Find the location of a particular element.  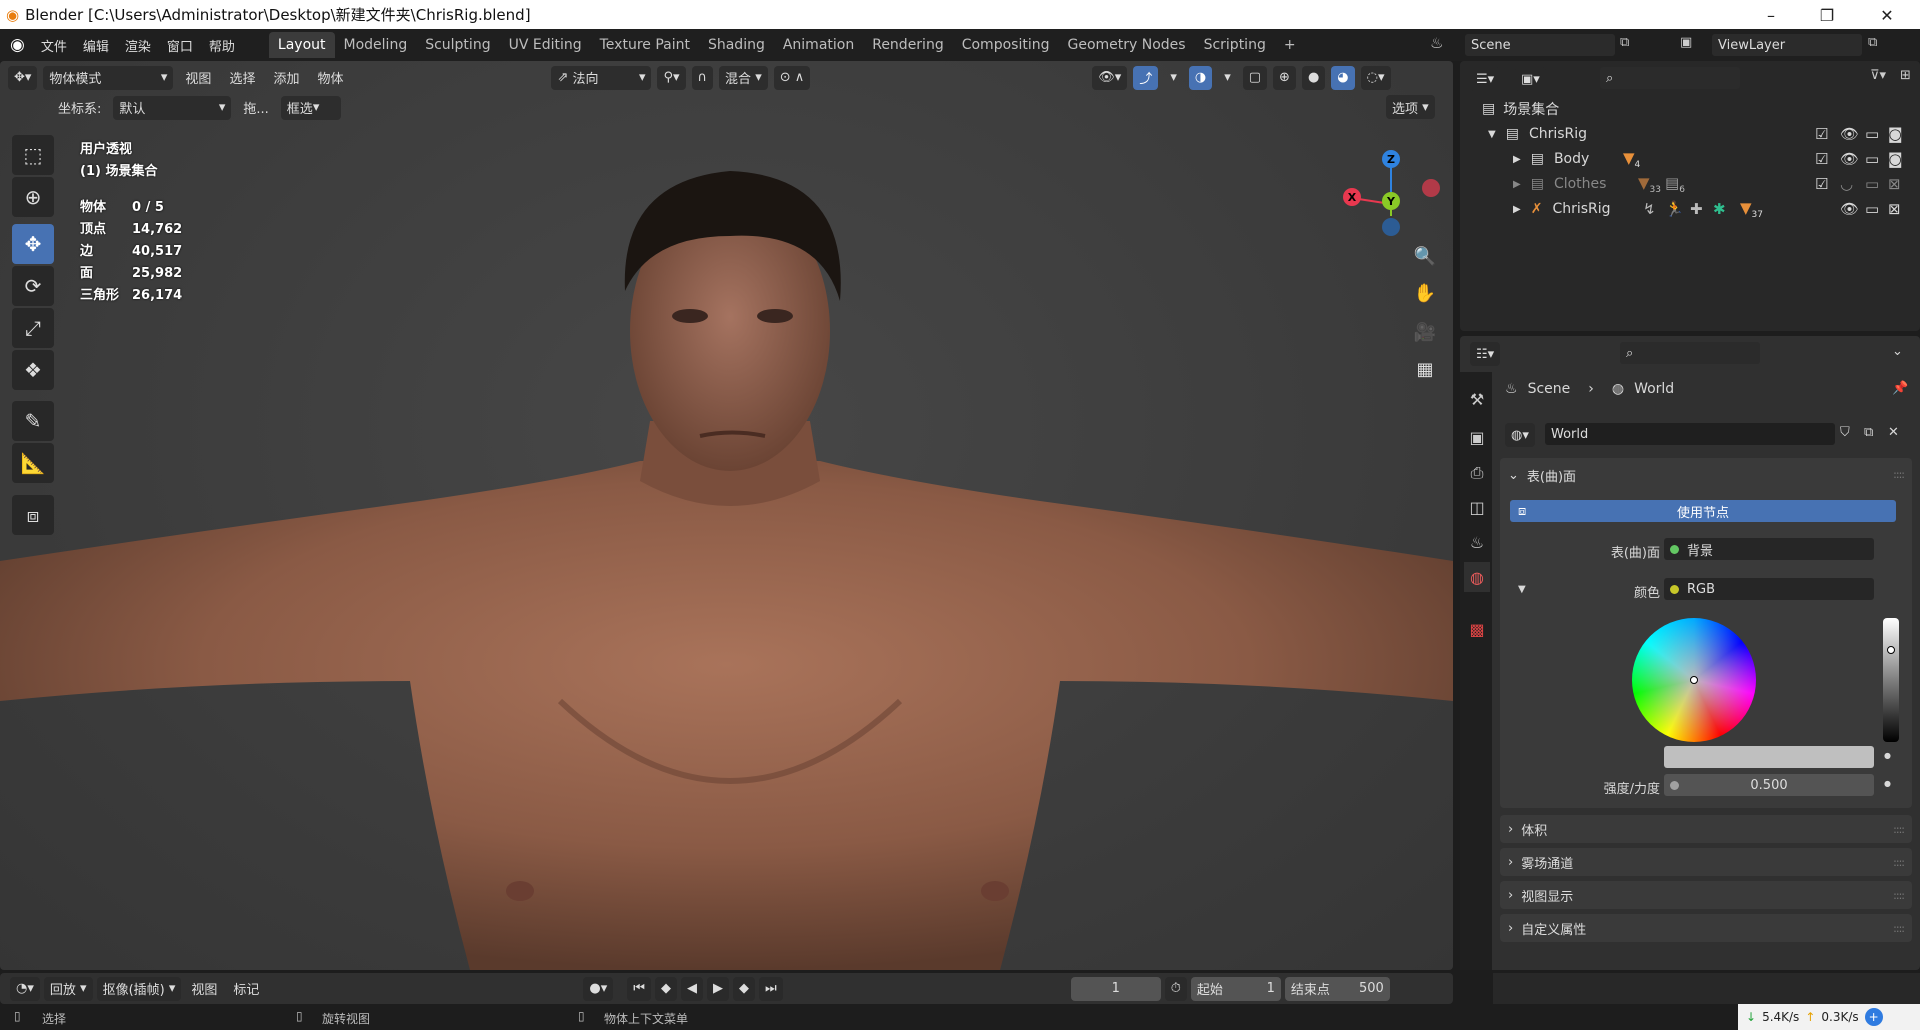

texture-tab-icon: ▩ is located at coordinates (1477, 629).